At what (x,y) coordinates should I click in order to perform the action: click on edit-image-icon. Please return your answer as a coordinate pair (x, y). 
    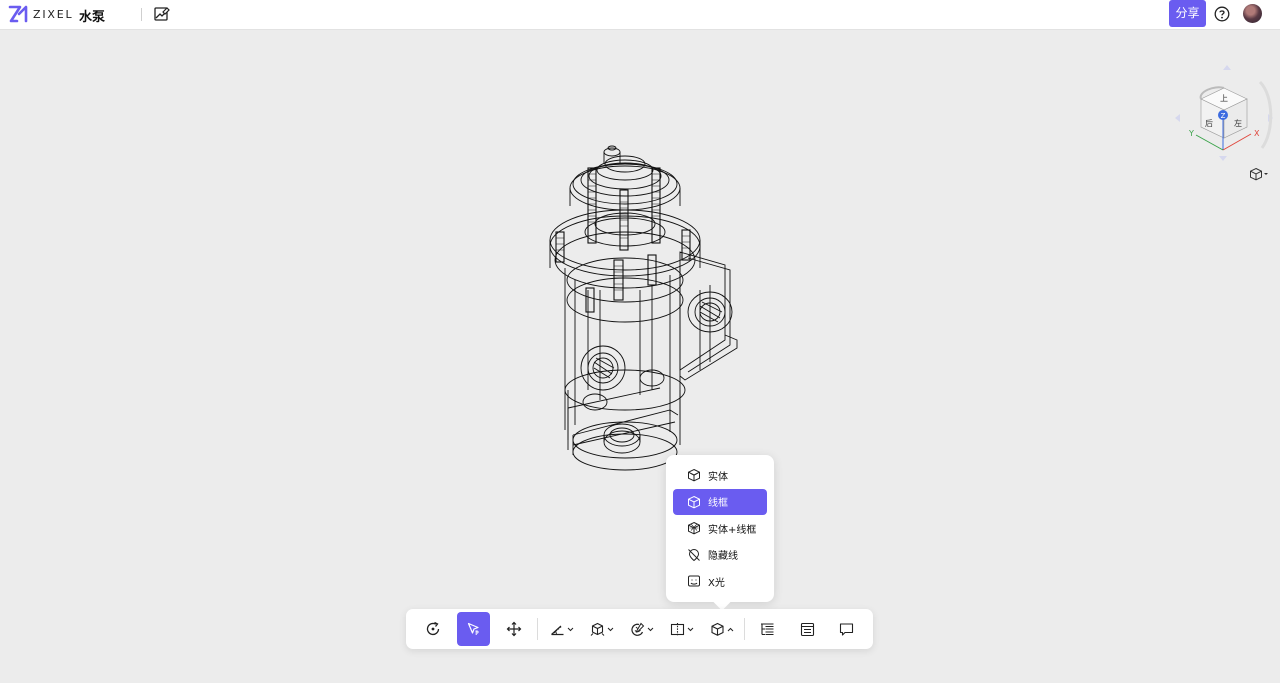
    Looking at the image, I should click on (162, 14).